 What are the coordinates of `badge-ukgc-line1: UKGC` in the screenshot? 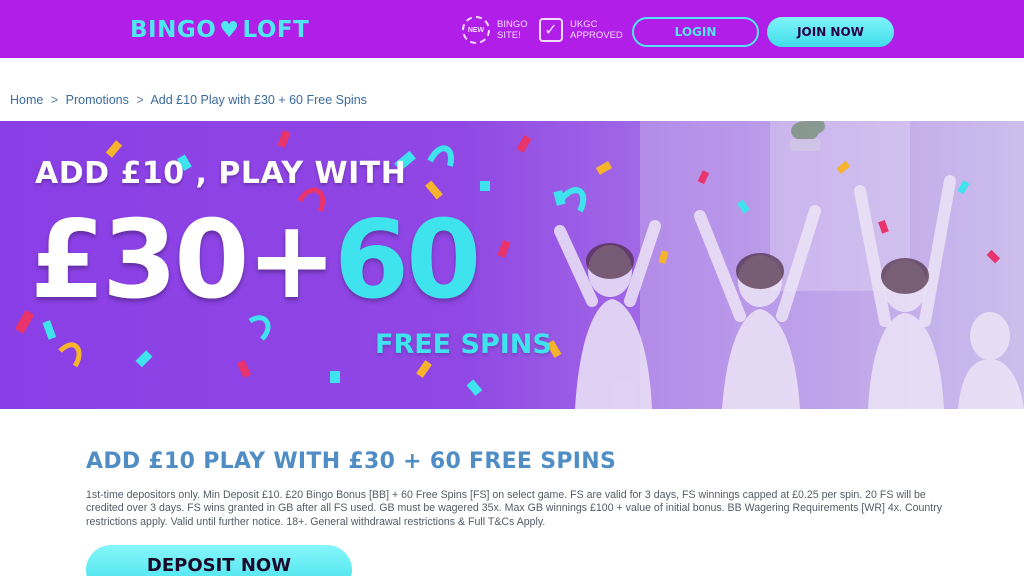 It's located at (584, 24).